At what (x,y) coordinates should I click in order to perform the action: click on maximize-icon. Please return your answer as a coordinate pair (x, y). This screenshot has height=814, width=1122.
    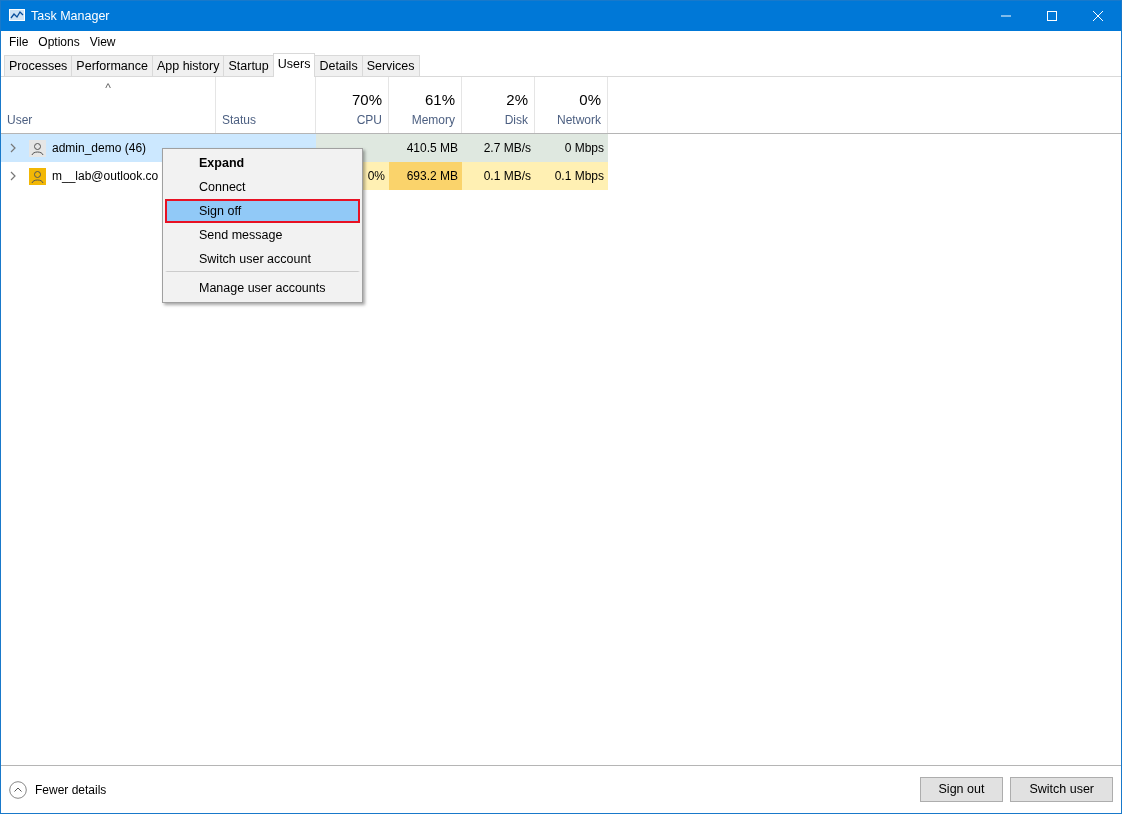
    Looking at the image, I should click on (1052, 16).